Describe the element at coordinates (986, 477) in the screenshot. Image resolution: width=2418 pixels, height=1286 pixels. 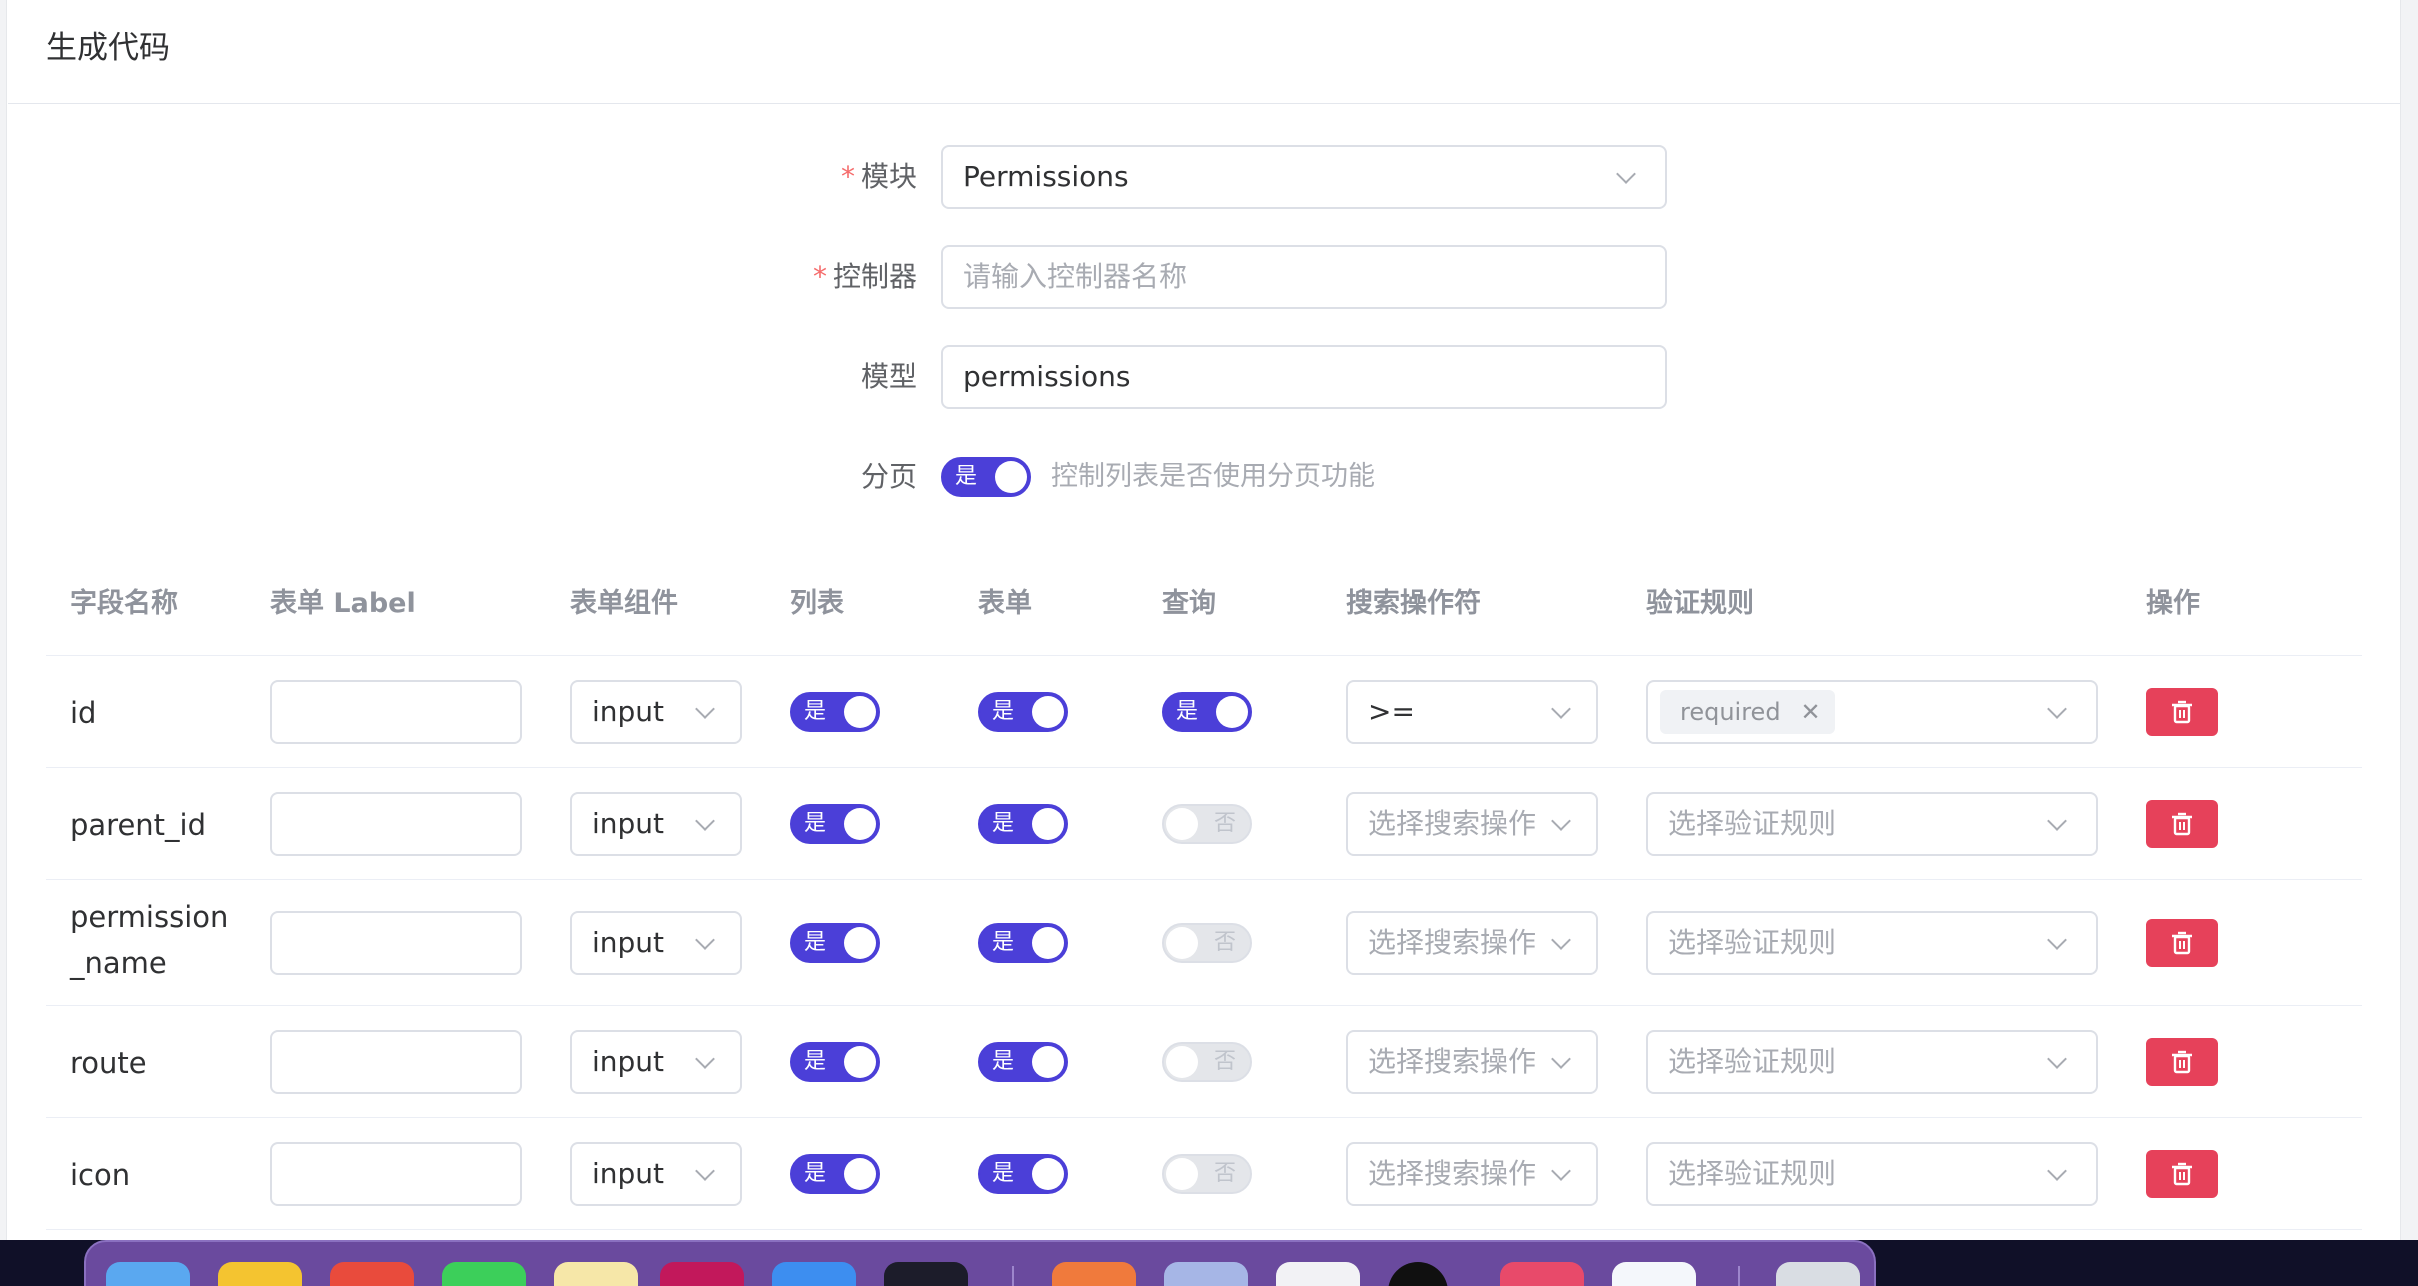
I see `pagination-switch: 是` at that location.